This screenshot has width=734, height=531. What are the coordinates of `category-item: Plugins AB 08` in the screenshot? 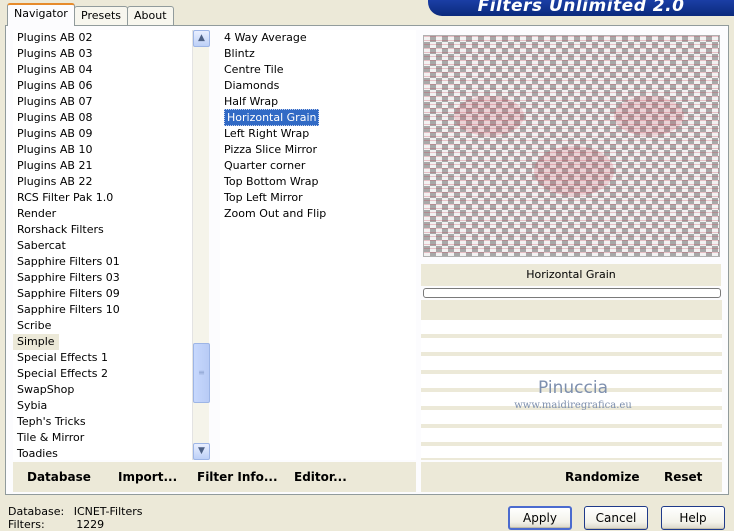 It's located at (102, 118).